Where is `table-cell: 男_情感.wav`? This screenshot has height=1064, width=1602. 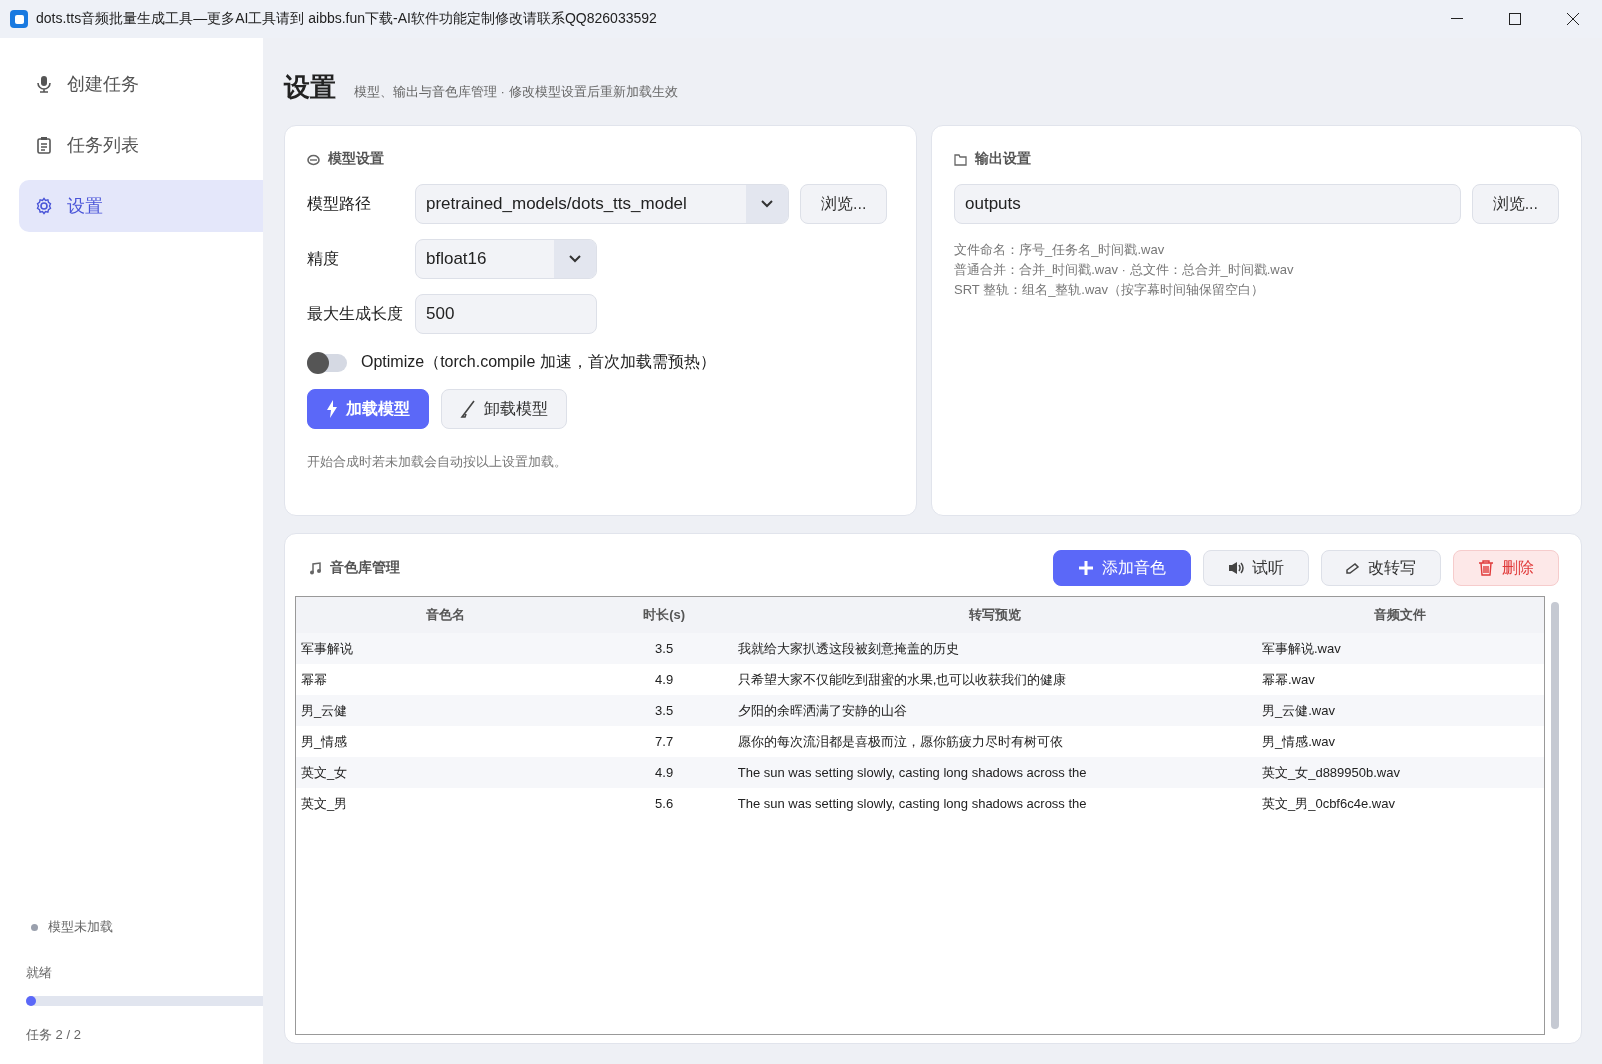 table-cell: 男_情感.wav is located at coordinates (1400, 741).